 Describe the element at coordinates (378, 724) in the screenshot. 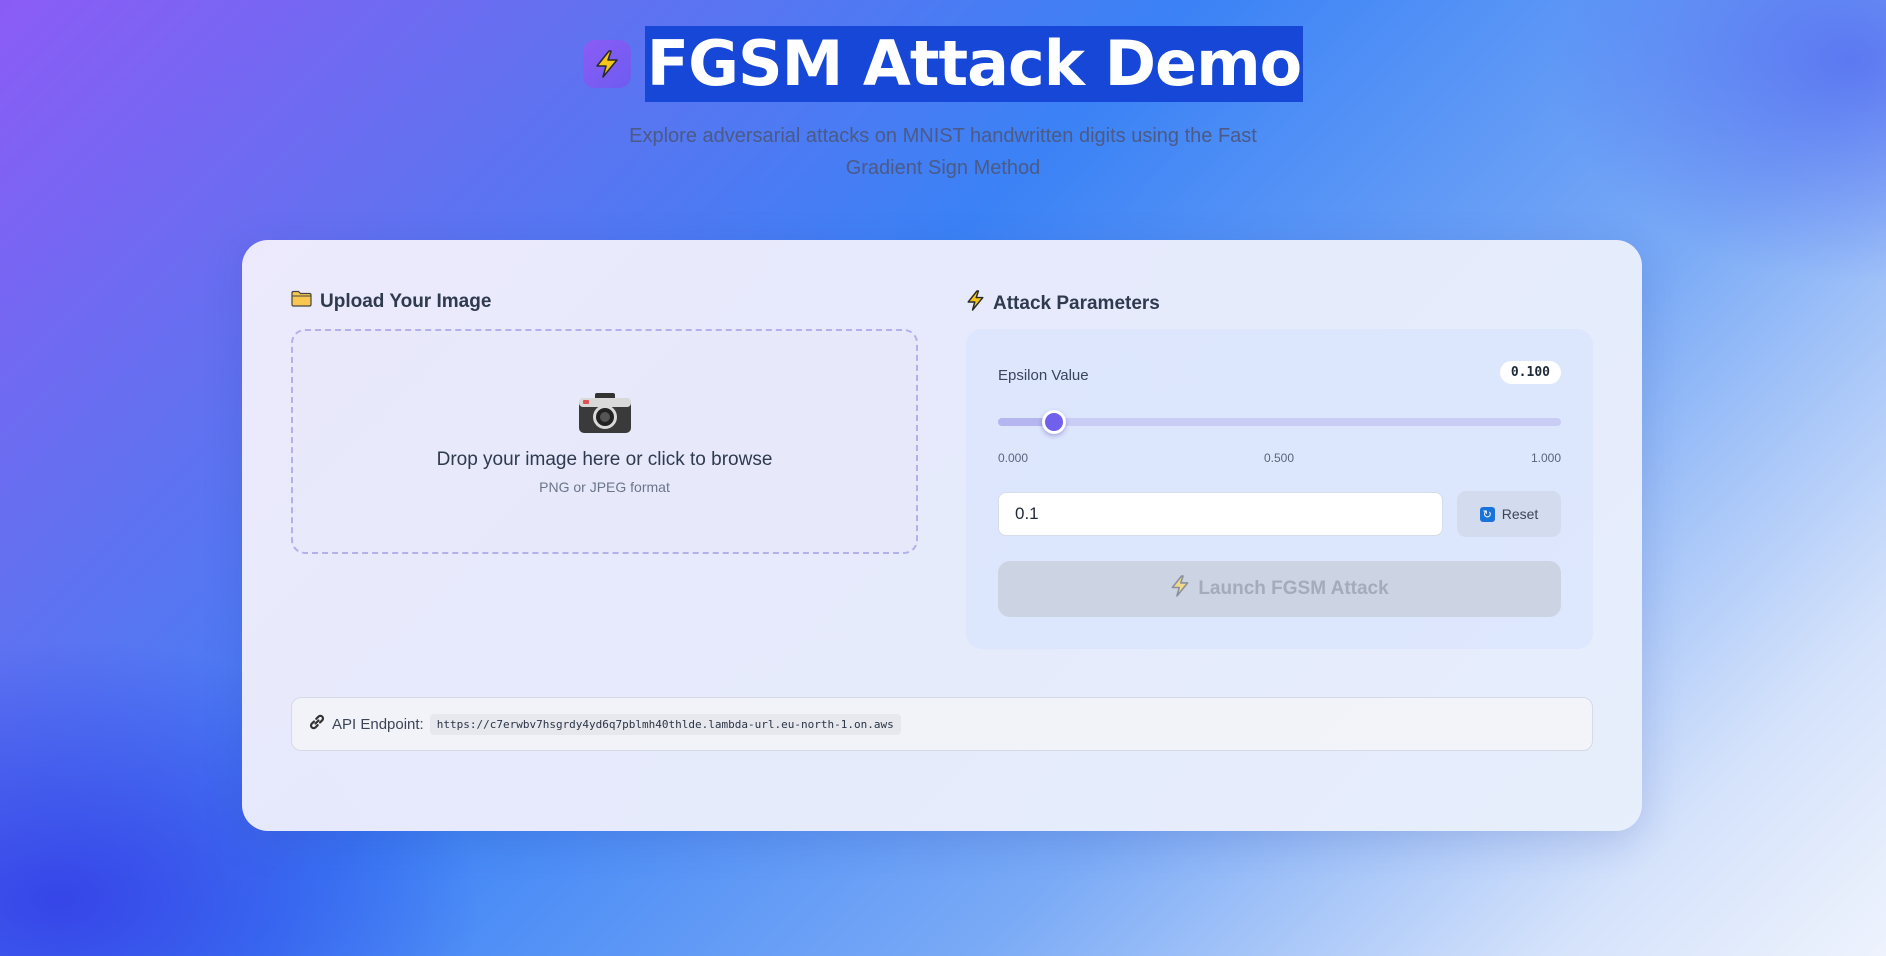

I see `api-endpoint-label: API Endpoint:` at that location.